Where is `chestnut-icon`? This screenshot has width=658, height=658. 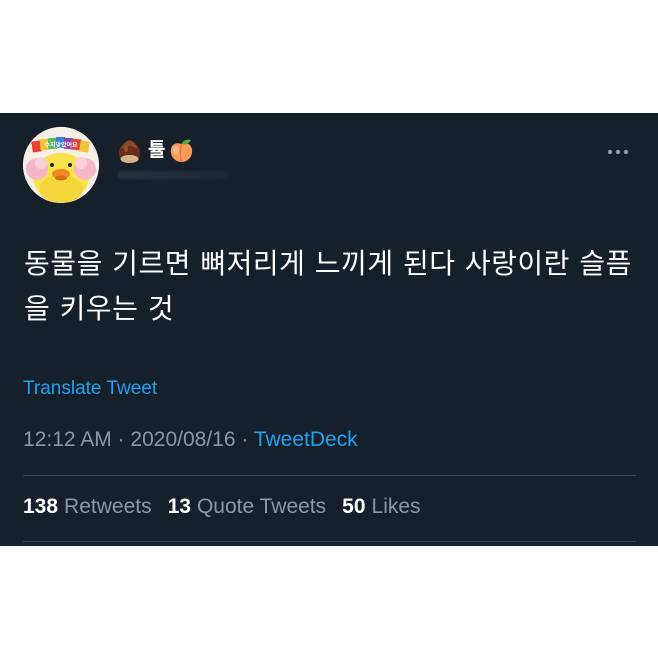 chestnut-icon is located at coordinates (129, 150).